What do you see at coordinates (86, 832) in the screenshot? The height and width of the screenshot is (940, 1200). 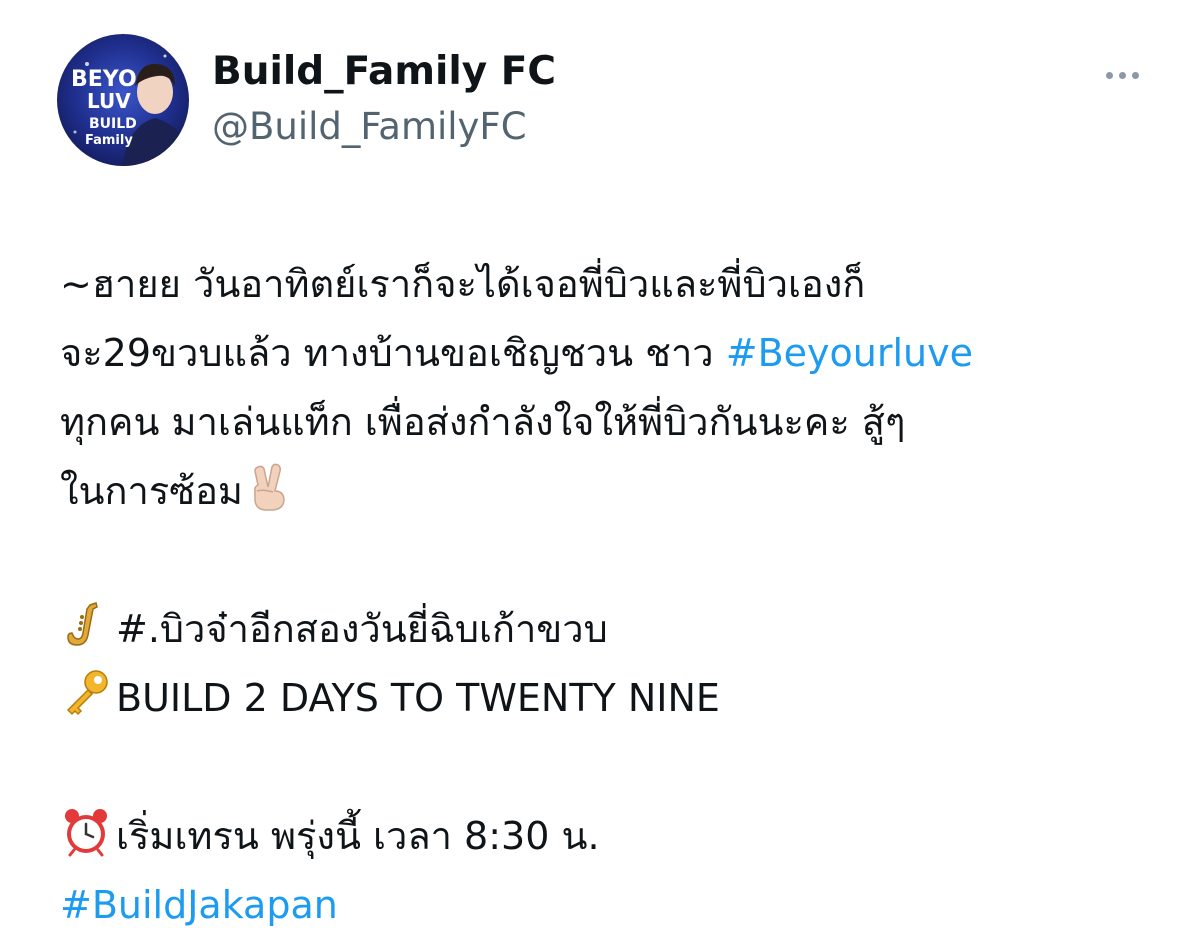 I see `alarm-clock-icon` at bounding box center [86, 832].